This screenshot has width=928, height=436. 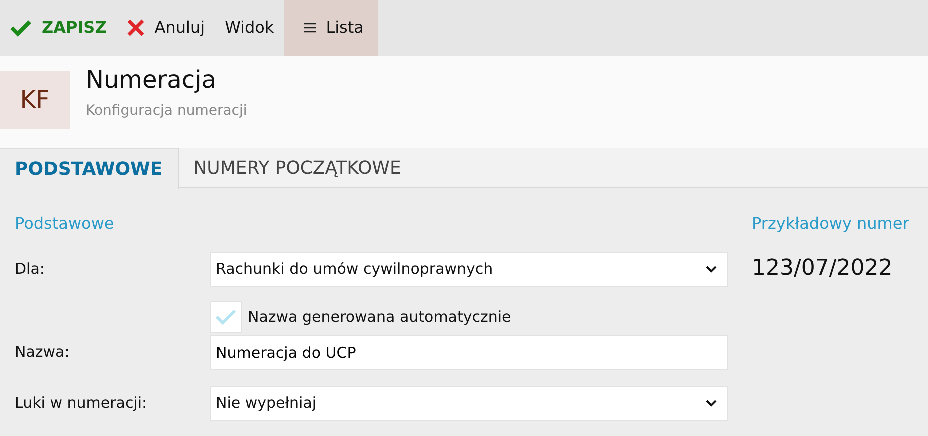 I want to click on field-label: Dla:, so click(x=30, y=269).